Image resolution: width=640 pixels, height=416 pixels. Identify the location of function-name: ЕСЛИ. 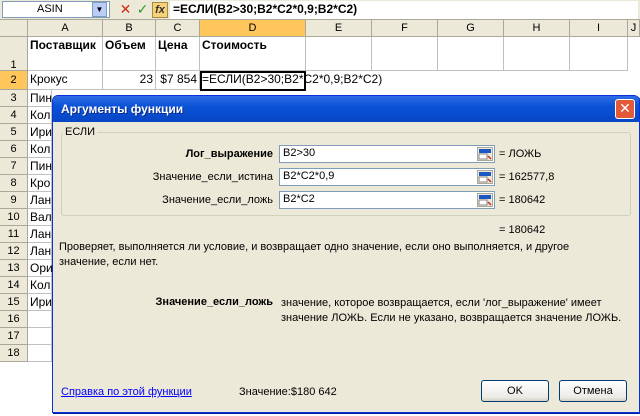
(80, 132).